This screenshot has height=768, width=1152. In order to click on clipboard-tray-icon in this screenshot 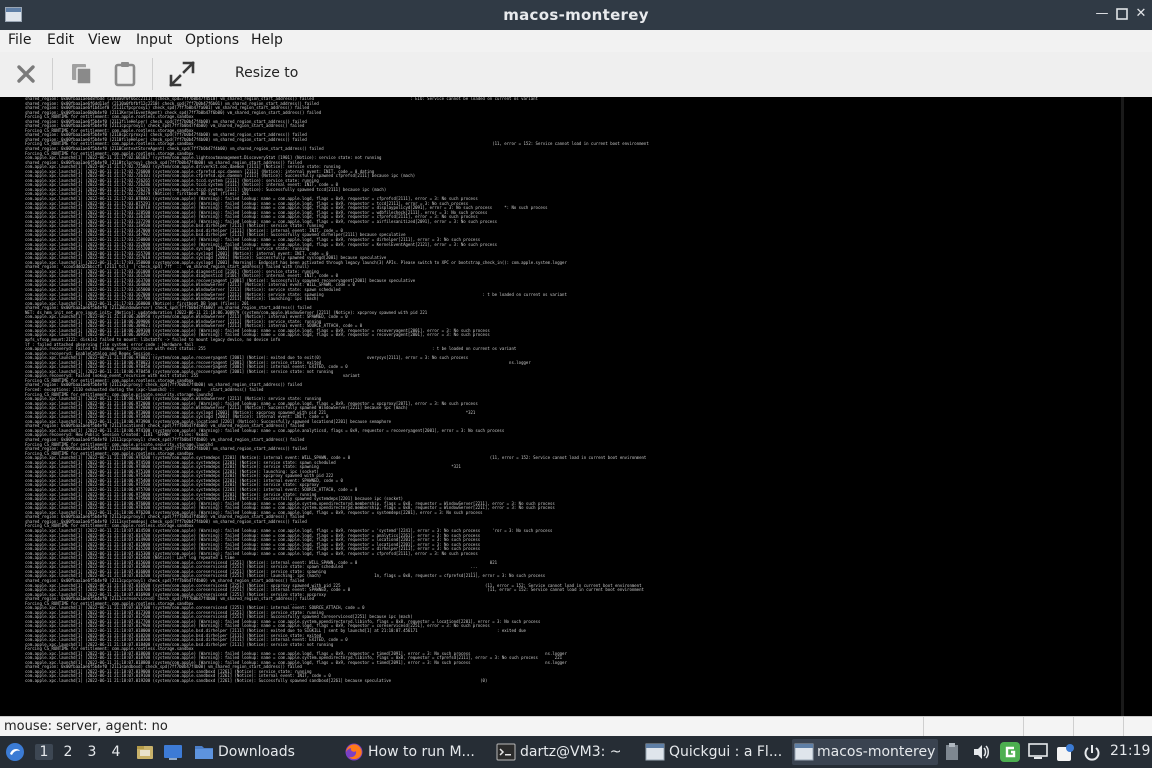, I will do `click(952, 754)`.